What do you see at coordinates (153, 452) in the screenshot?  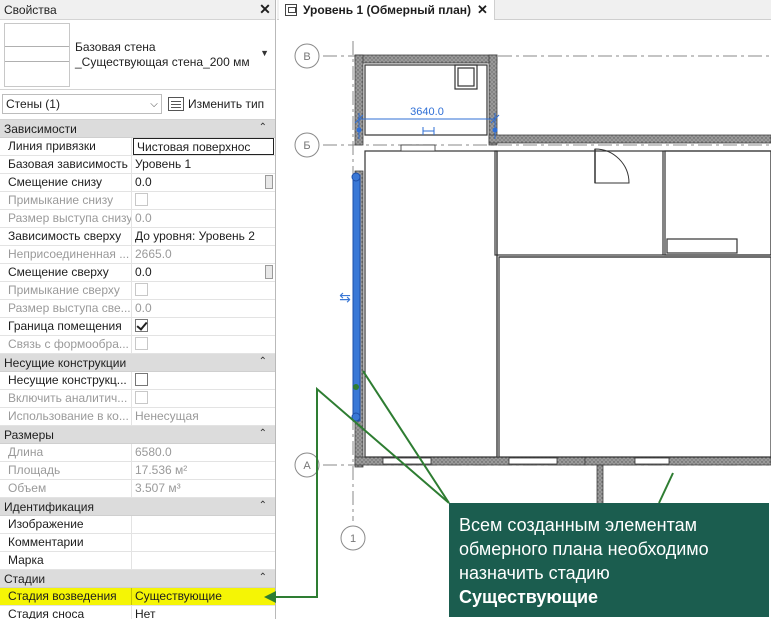 I see `prop-value: 6580.0` at bounding box center [153, 452].